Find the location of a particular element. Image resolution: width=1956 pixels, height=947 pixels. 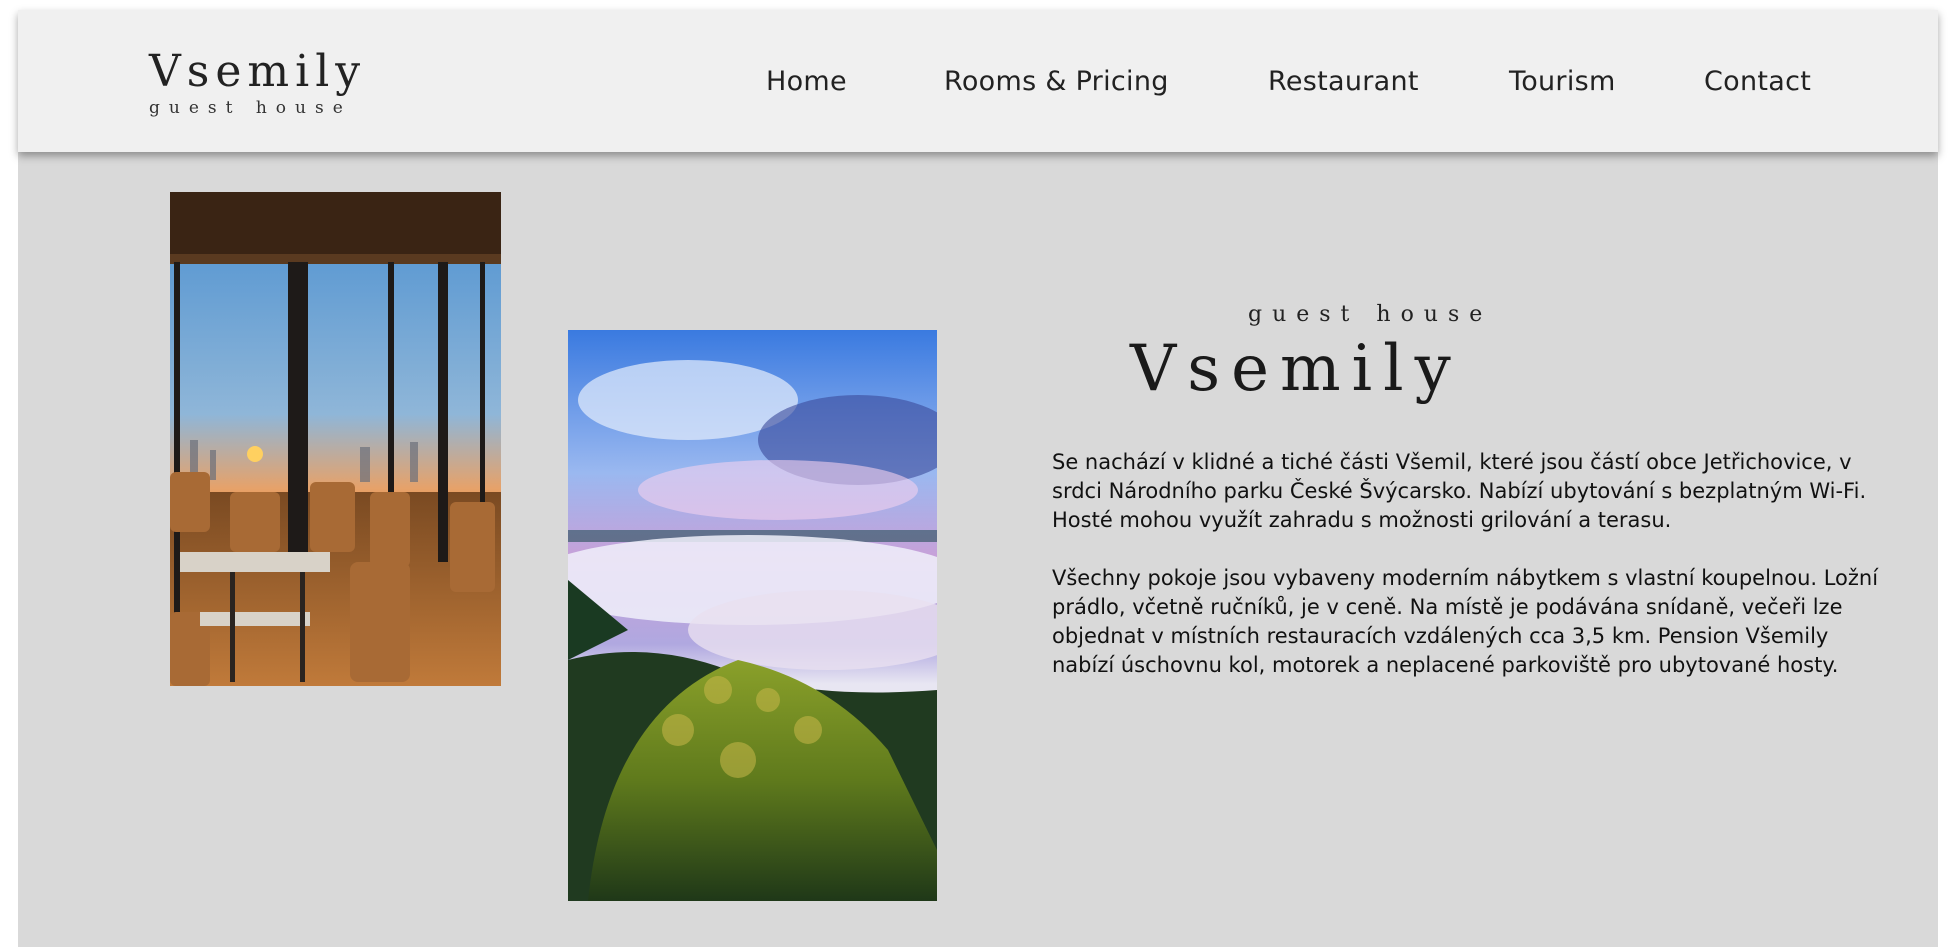

restaurant-photo is located at coordinates (335, 439).